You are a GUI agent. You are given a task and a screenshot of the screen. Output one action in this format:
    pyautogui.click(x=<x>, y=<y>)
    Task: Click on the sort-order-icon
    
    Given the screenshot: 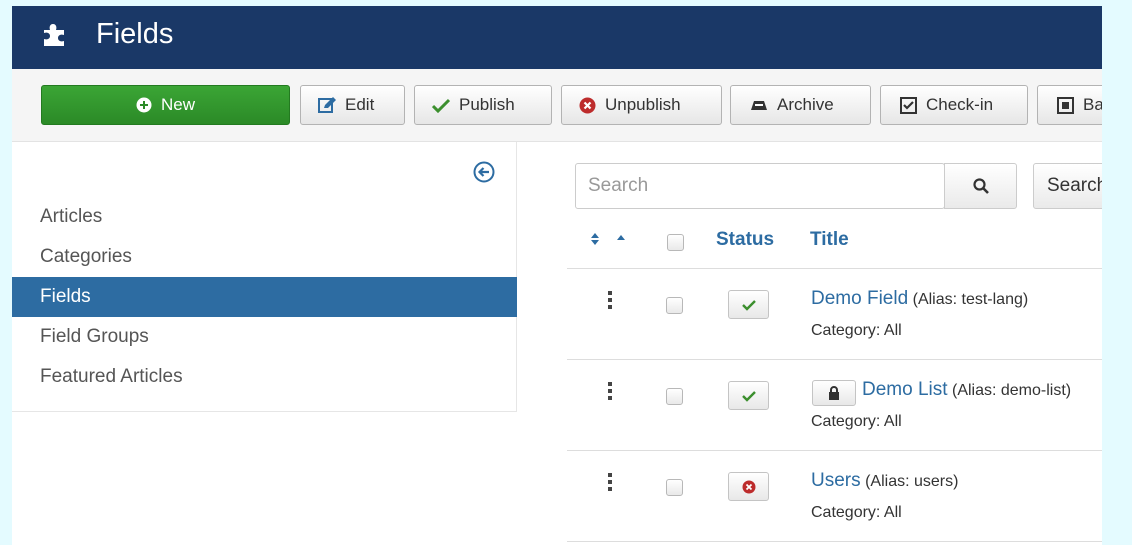 What is the action you would take?
    pyautogui.click(x=609, y=239)
    